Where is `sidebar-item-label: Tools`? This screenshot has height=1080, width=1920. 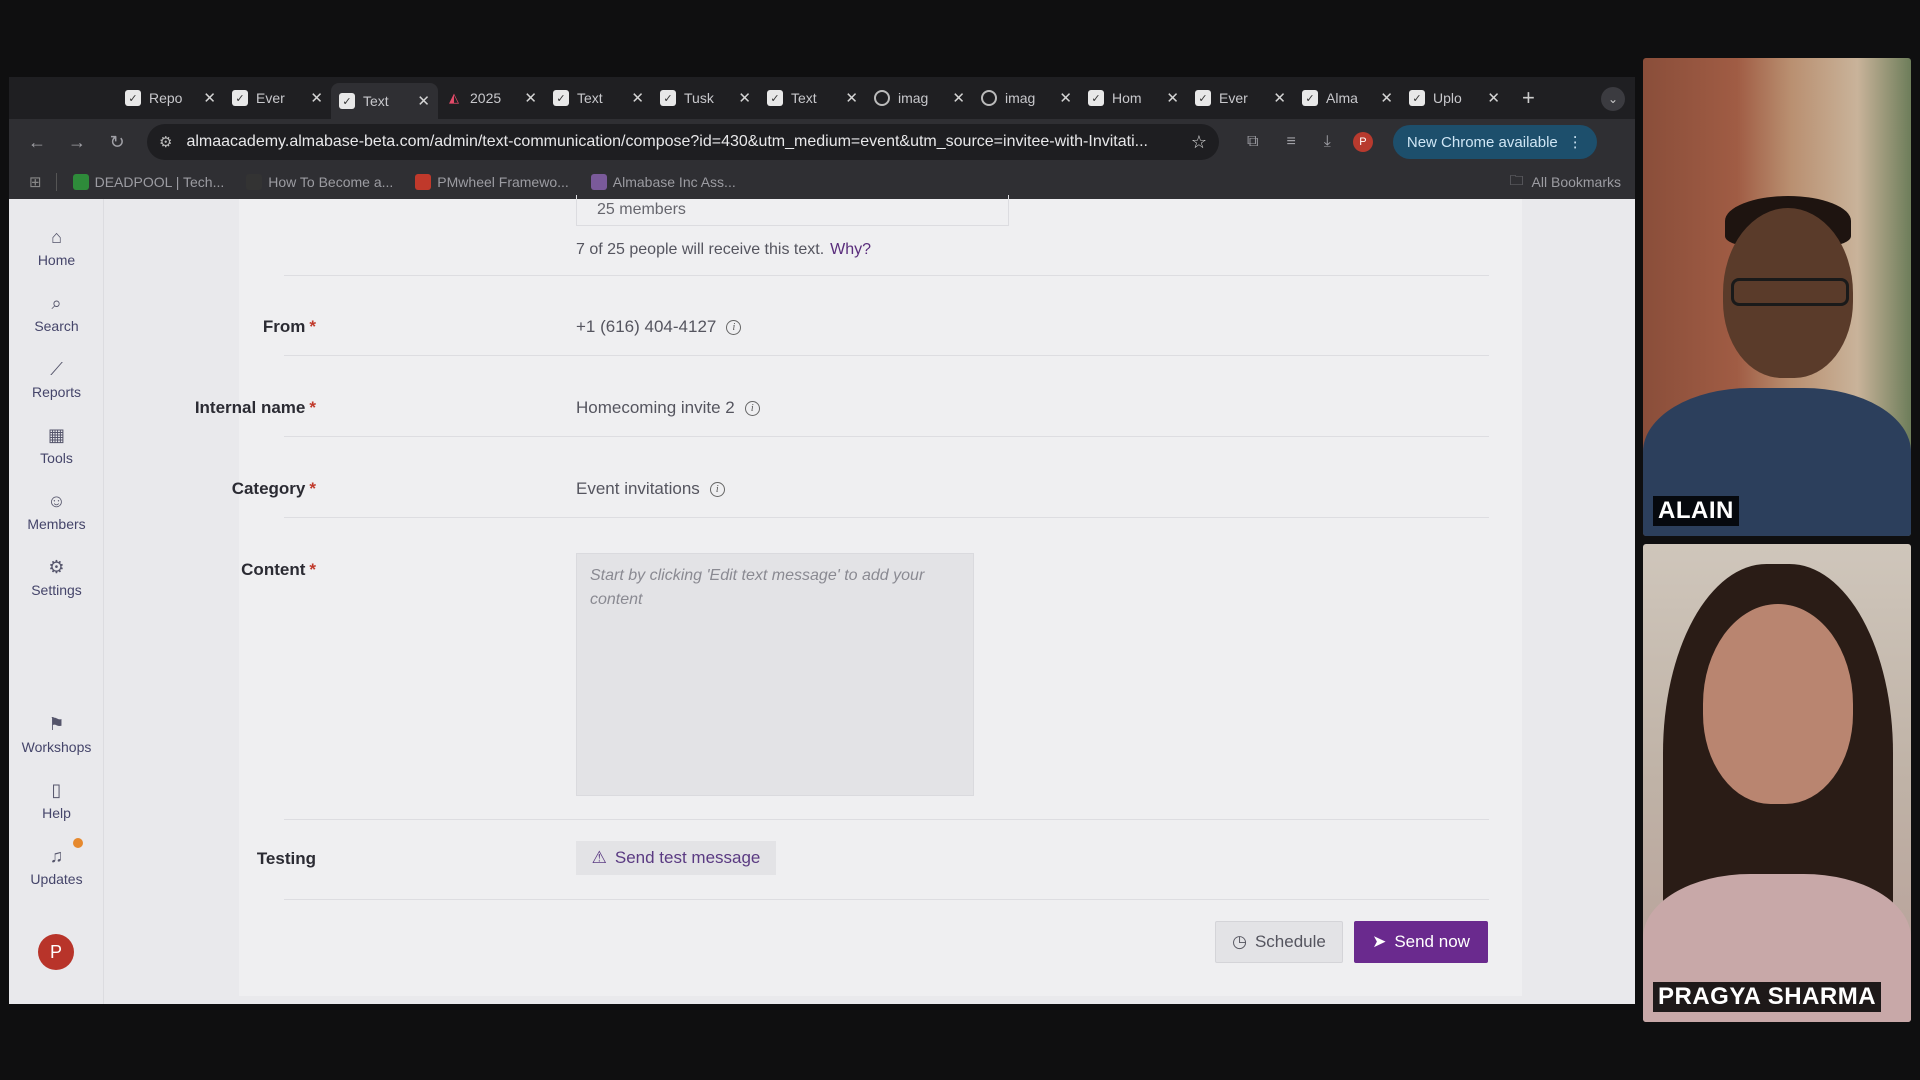 sidebar-item-label: Tools is located at coordinates (56, 458).